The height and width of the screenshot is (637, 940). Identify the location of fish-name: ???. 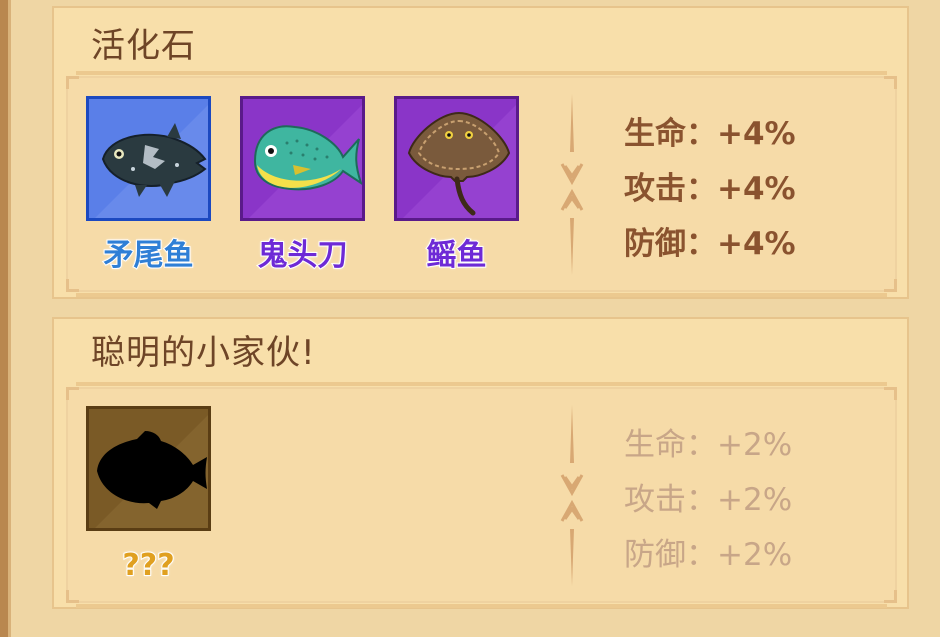
(148, 566).